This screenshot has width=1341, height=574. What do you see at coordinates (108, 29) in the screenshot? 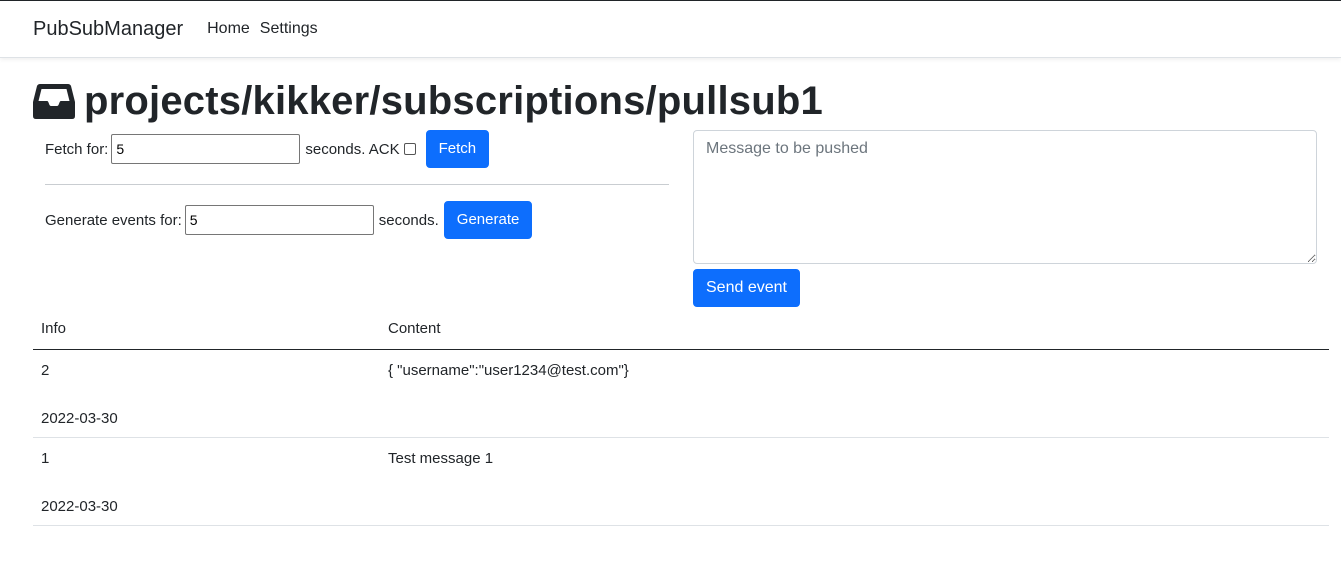
I see `brand-link: PubSubManager` at bounding box center [108, 29].